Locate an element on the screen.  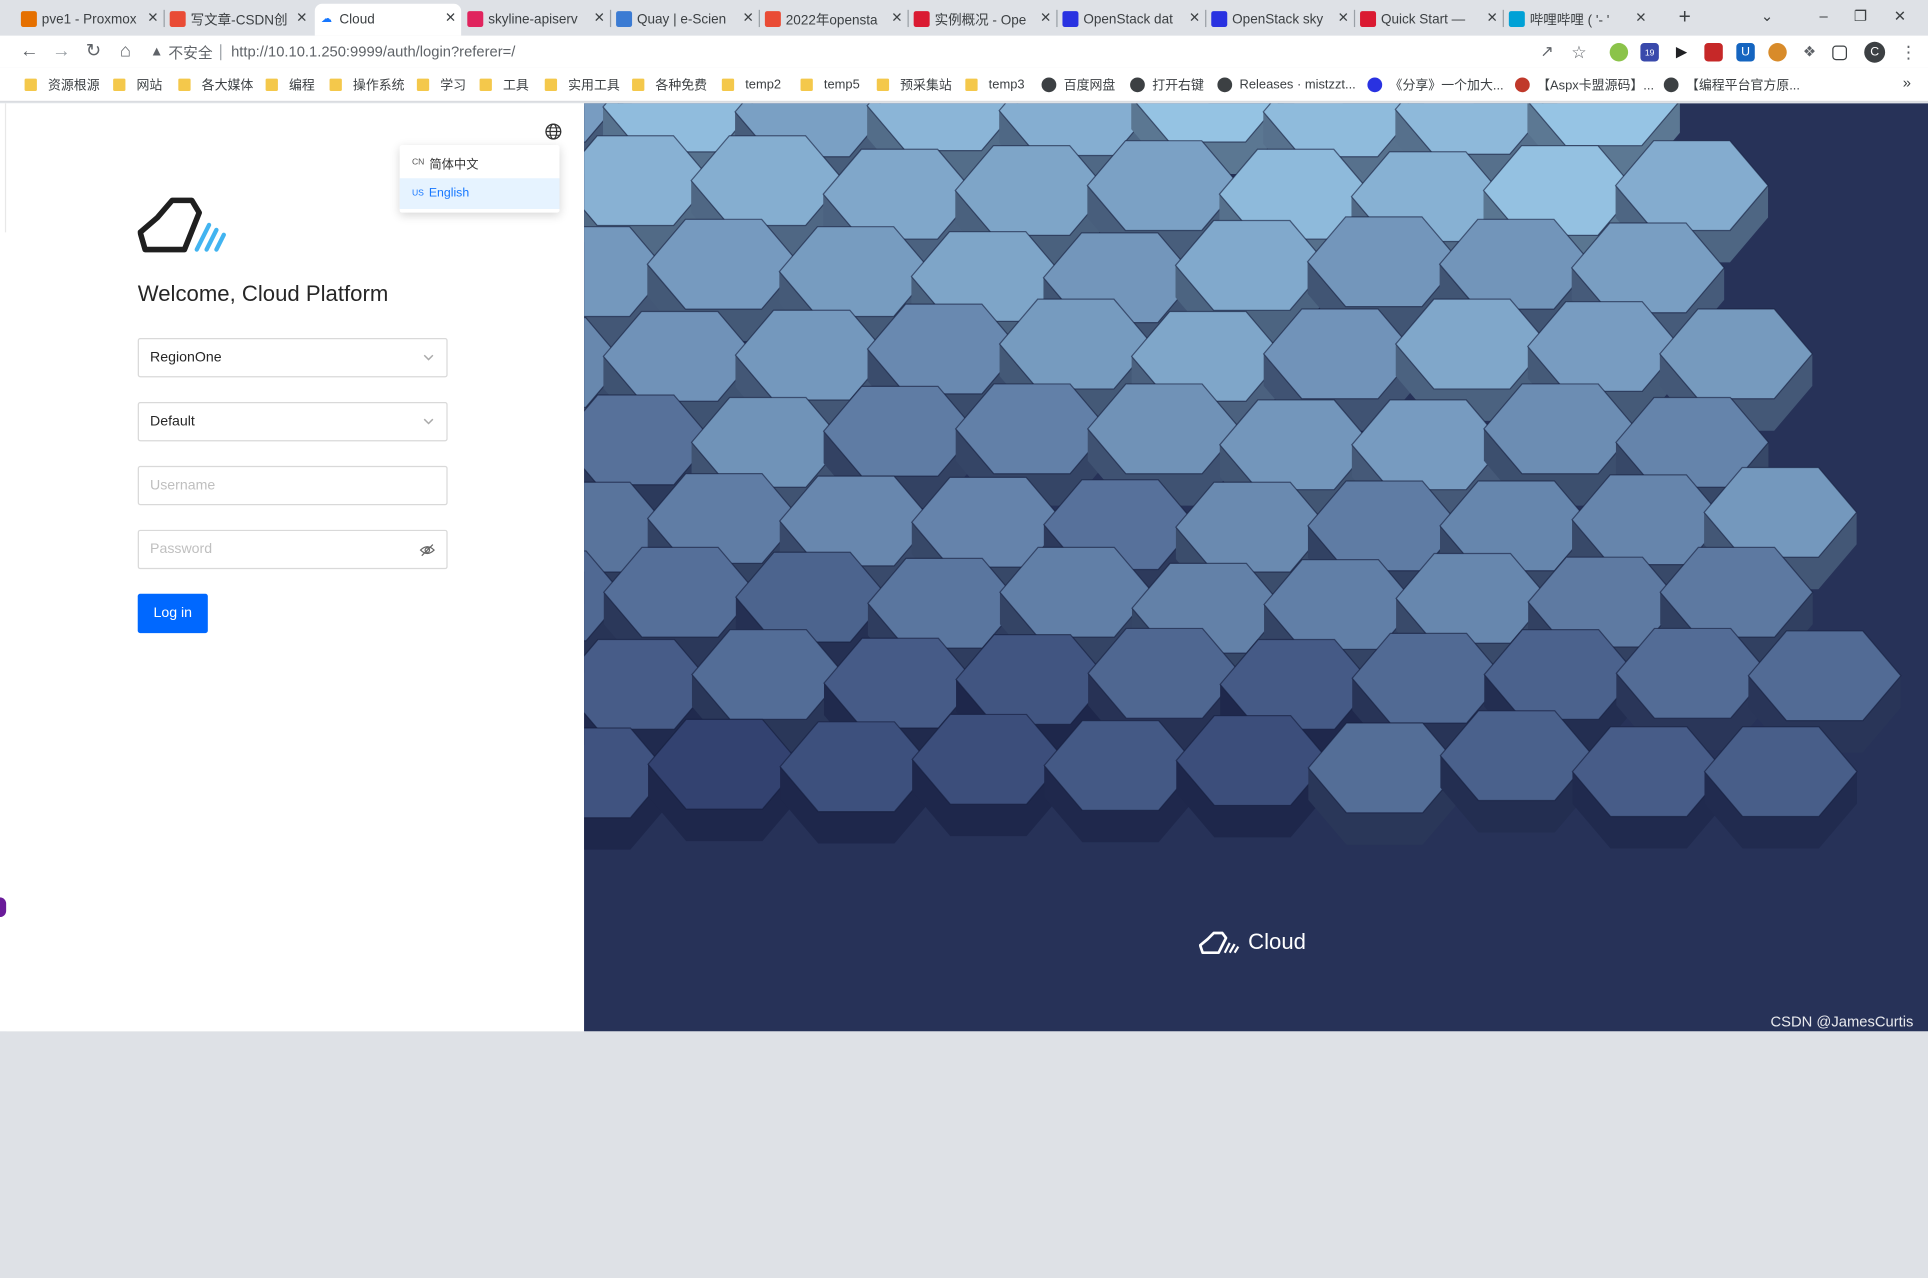
bookmark-item: temp5 is located at coordinates (830, 85).